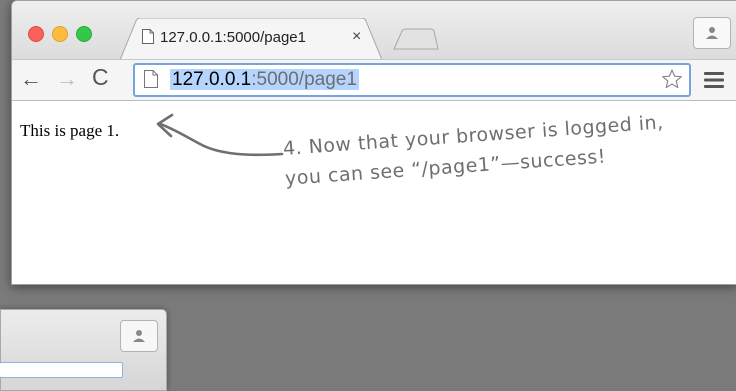  I want to click on url-text: 127.0.0.1:5000/page1, so click(264, 79).